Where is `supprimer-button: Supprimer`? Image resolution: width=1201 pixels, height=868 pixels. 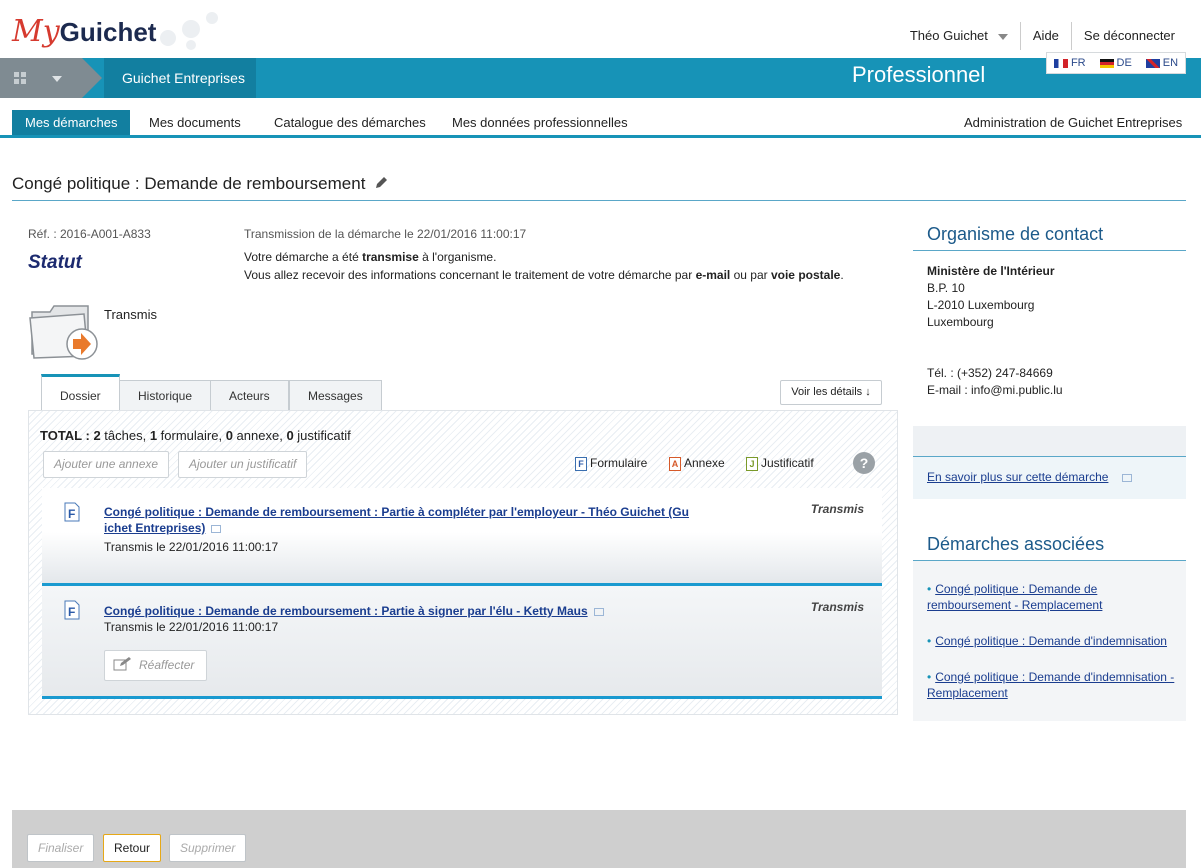
supprimer-button: Supprimer is located at coordinates (208, 848).